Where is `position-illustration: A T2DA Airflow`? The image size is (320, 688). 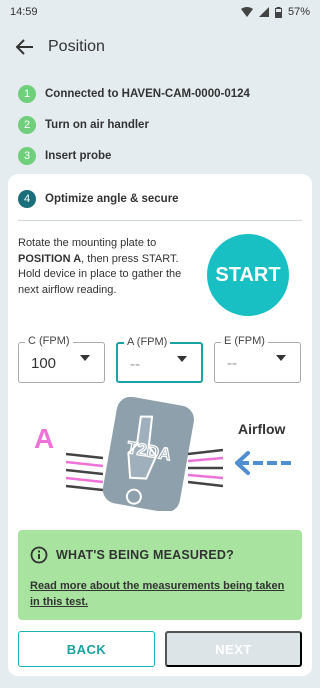
position-illustration: A T2DA Airflow is located at coordinates (163, 453).